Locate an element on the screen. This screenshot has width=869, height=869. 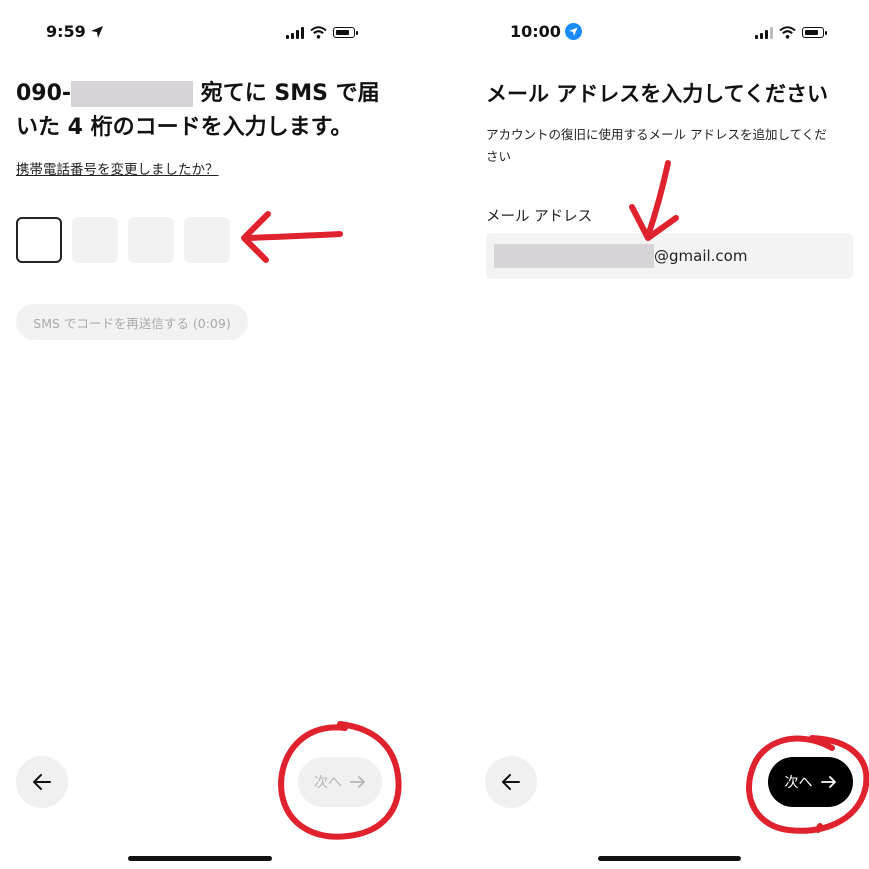
annotation-circle-right-tail is located at coordinates (819, 828).